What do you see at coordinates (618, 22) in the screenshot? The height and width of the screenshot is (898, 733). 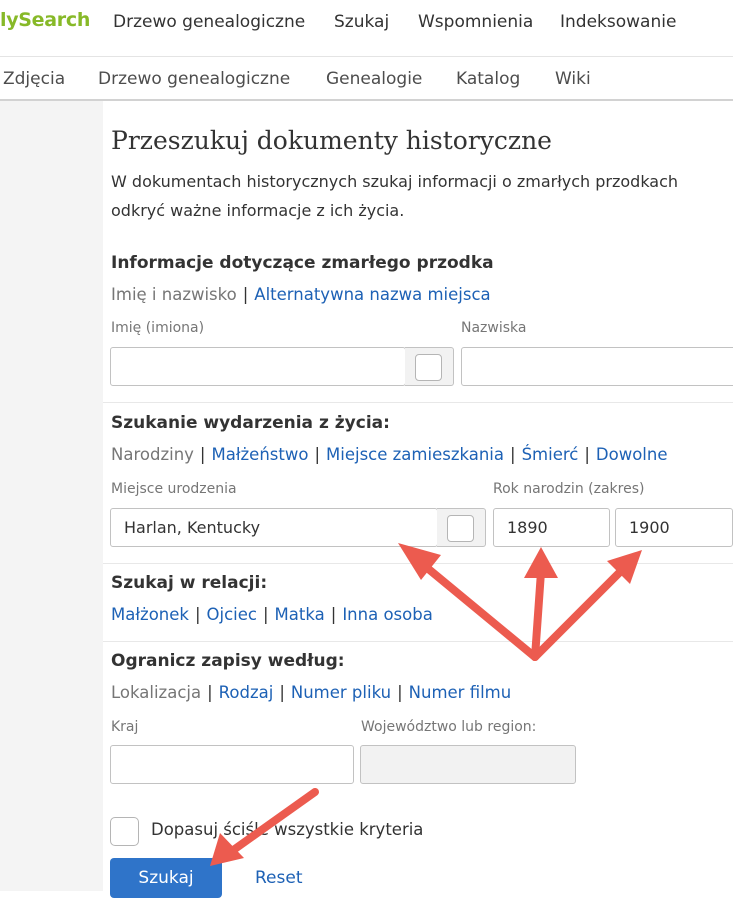 I see `nav-indexing: Indeksowanie` at bounding box center [618, 22].